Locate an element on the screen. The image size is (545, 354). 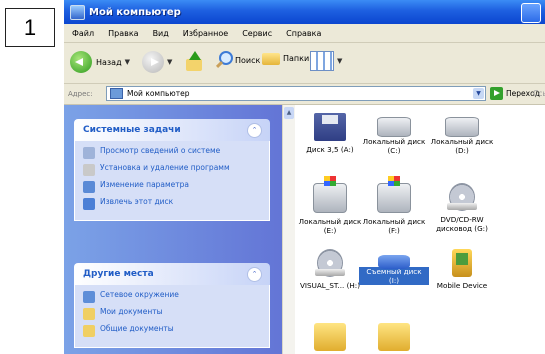
up-folder-icon is located at coordinates (194, 62).